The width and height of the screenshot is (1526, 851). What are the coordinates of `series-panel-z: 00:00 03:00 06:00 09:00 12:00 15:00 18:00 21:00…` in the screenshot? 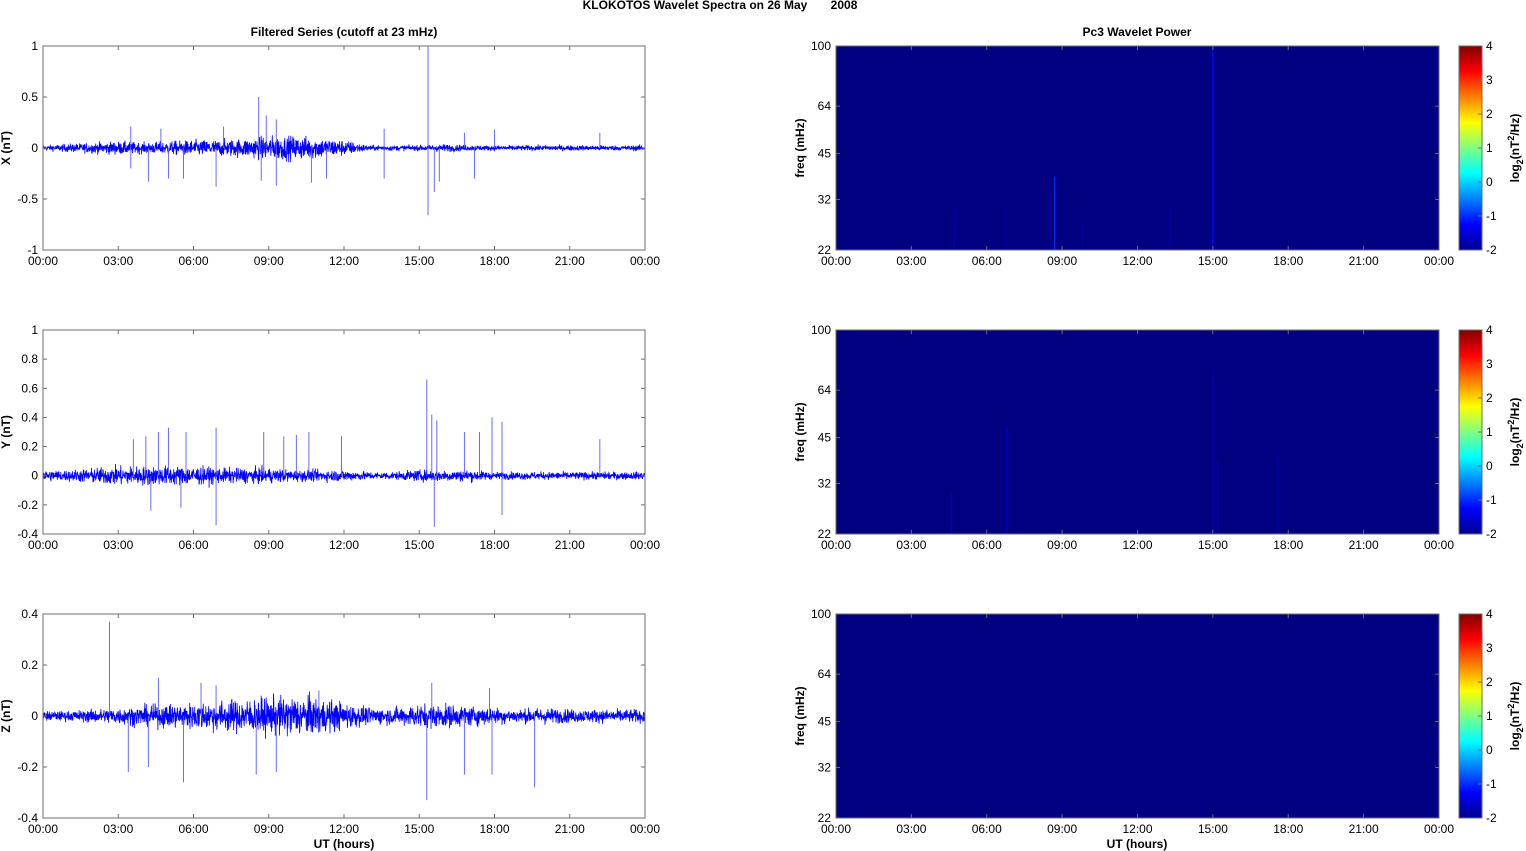 It's located at (330, 721).